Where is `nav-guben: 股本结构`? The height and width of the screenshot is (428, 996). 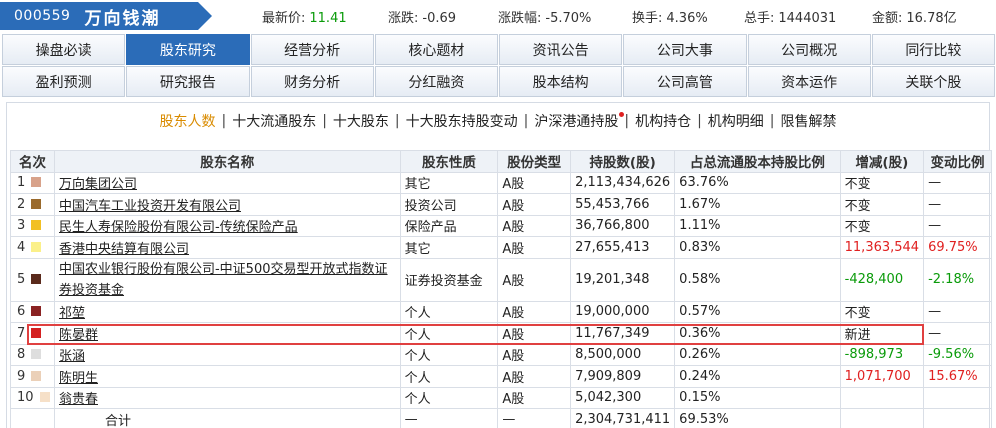
nav-guben: 股本结构 is located at coordinates (561, 81).